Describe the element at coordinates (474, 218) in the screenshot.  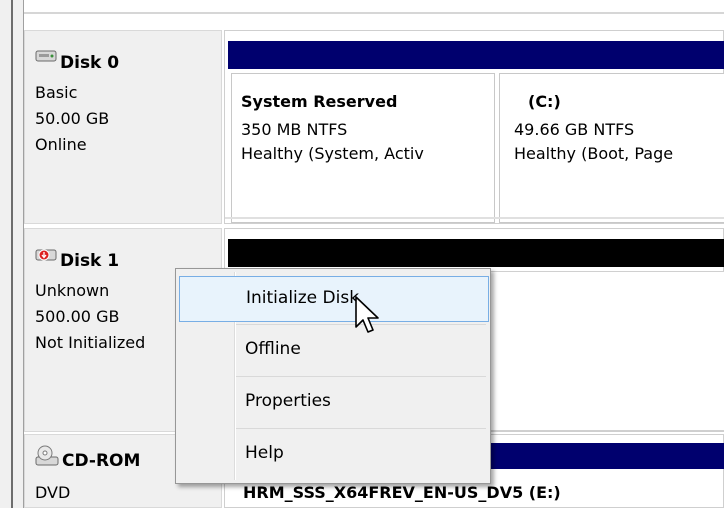
I see `partition-separator` at that location.